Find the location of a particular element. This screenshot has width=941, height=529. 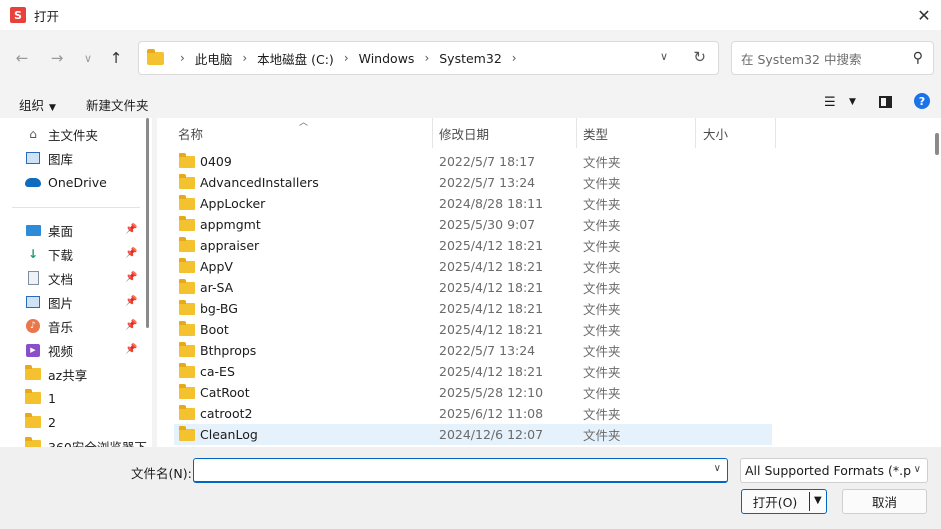

document-icon is located at coordinates (33, 278).